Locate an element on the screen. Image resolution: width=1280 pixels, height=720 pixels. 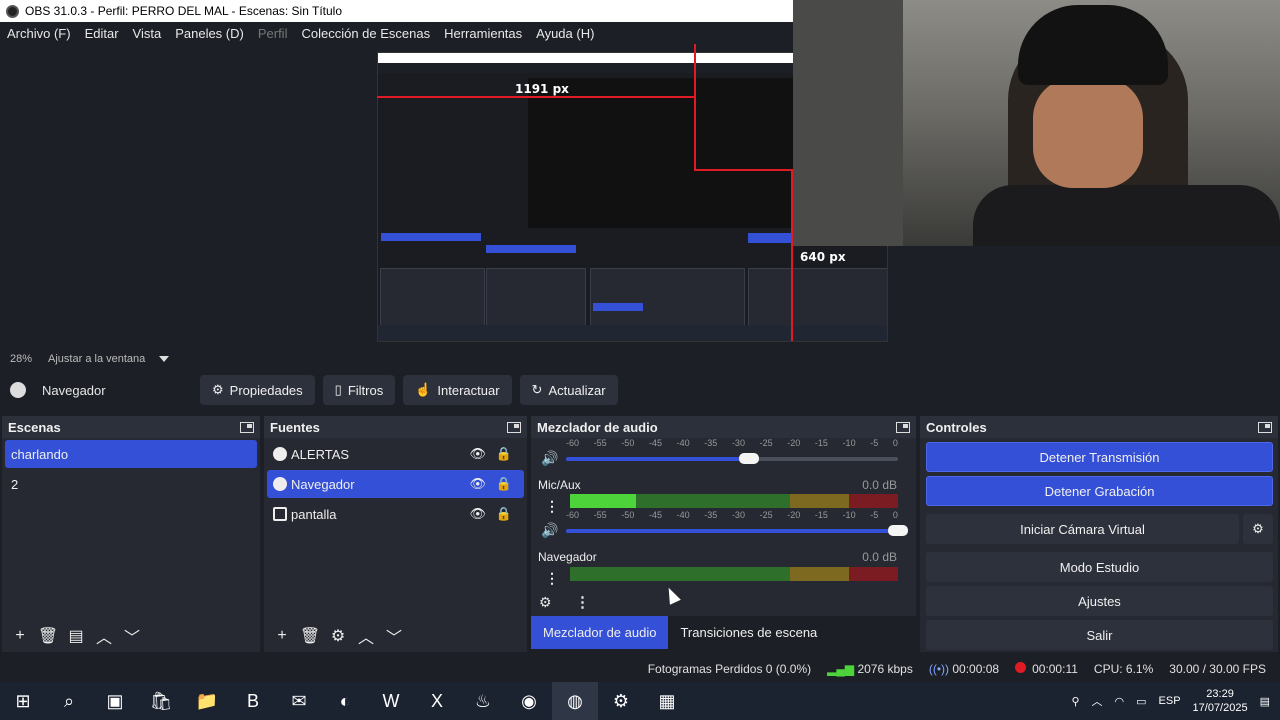
settings-gear-icon: ⚙ is located at coordinates (621, 701).